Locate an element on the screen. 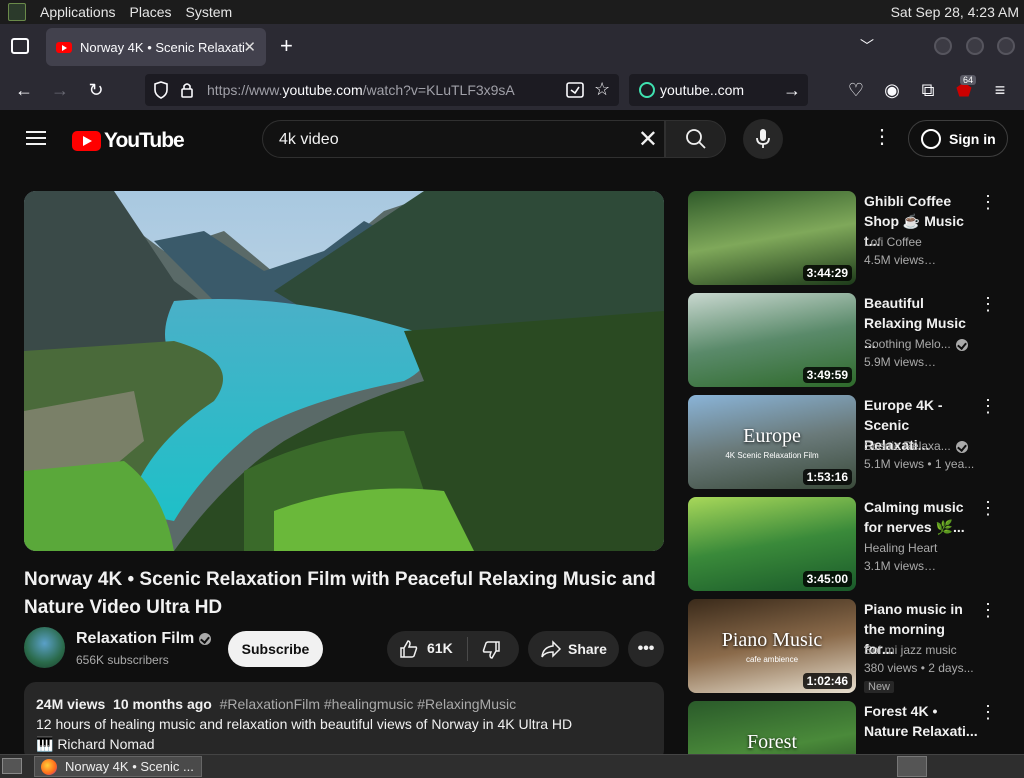  share-button: Share is located at coordinates (573, 649).